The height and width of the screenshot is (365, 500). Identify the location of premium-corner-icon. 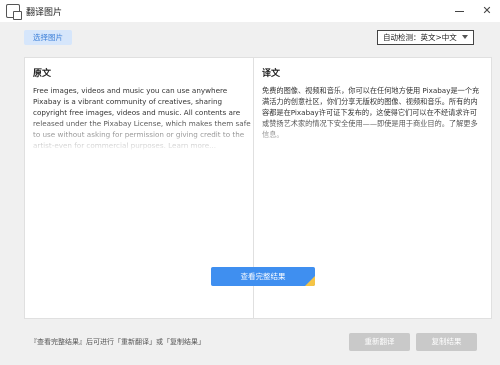
(310, 281).